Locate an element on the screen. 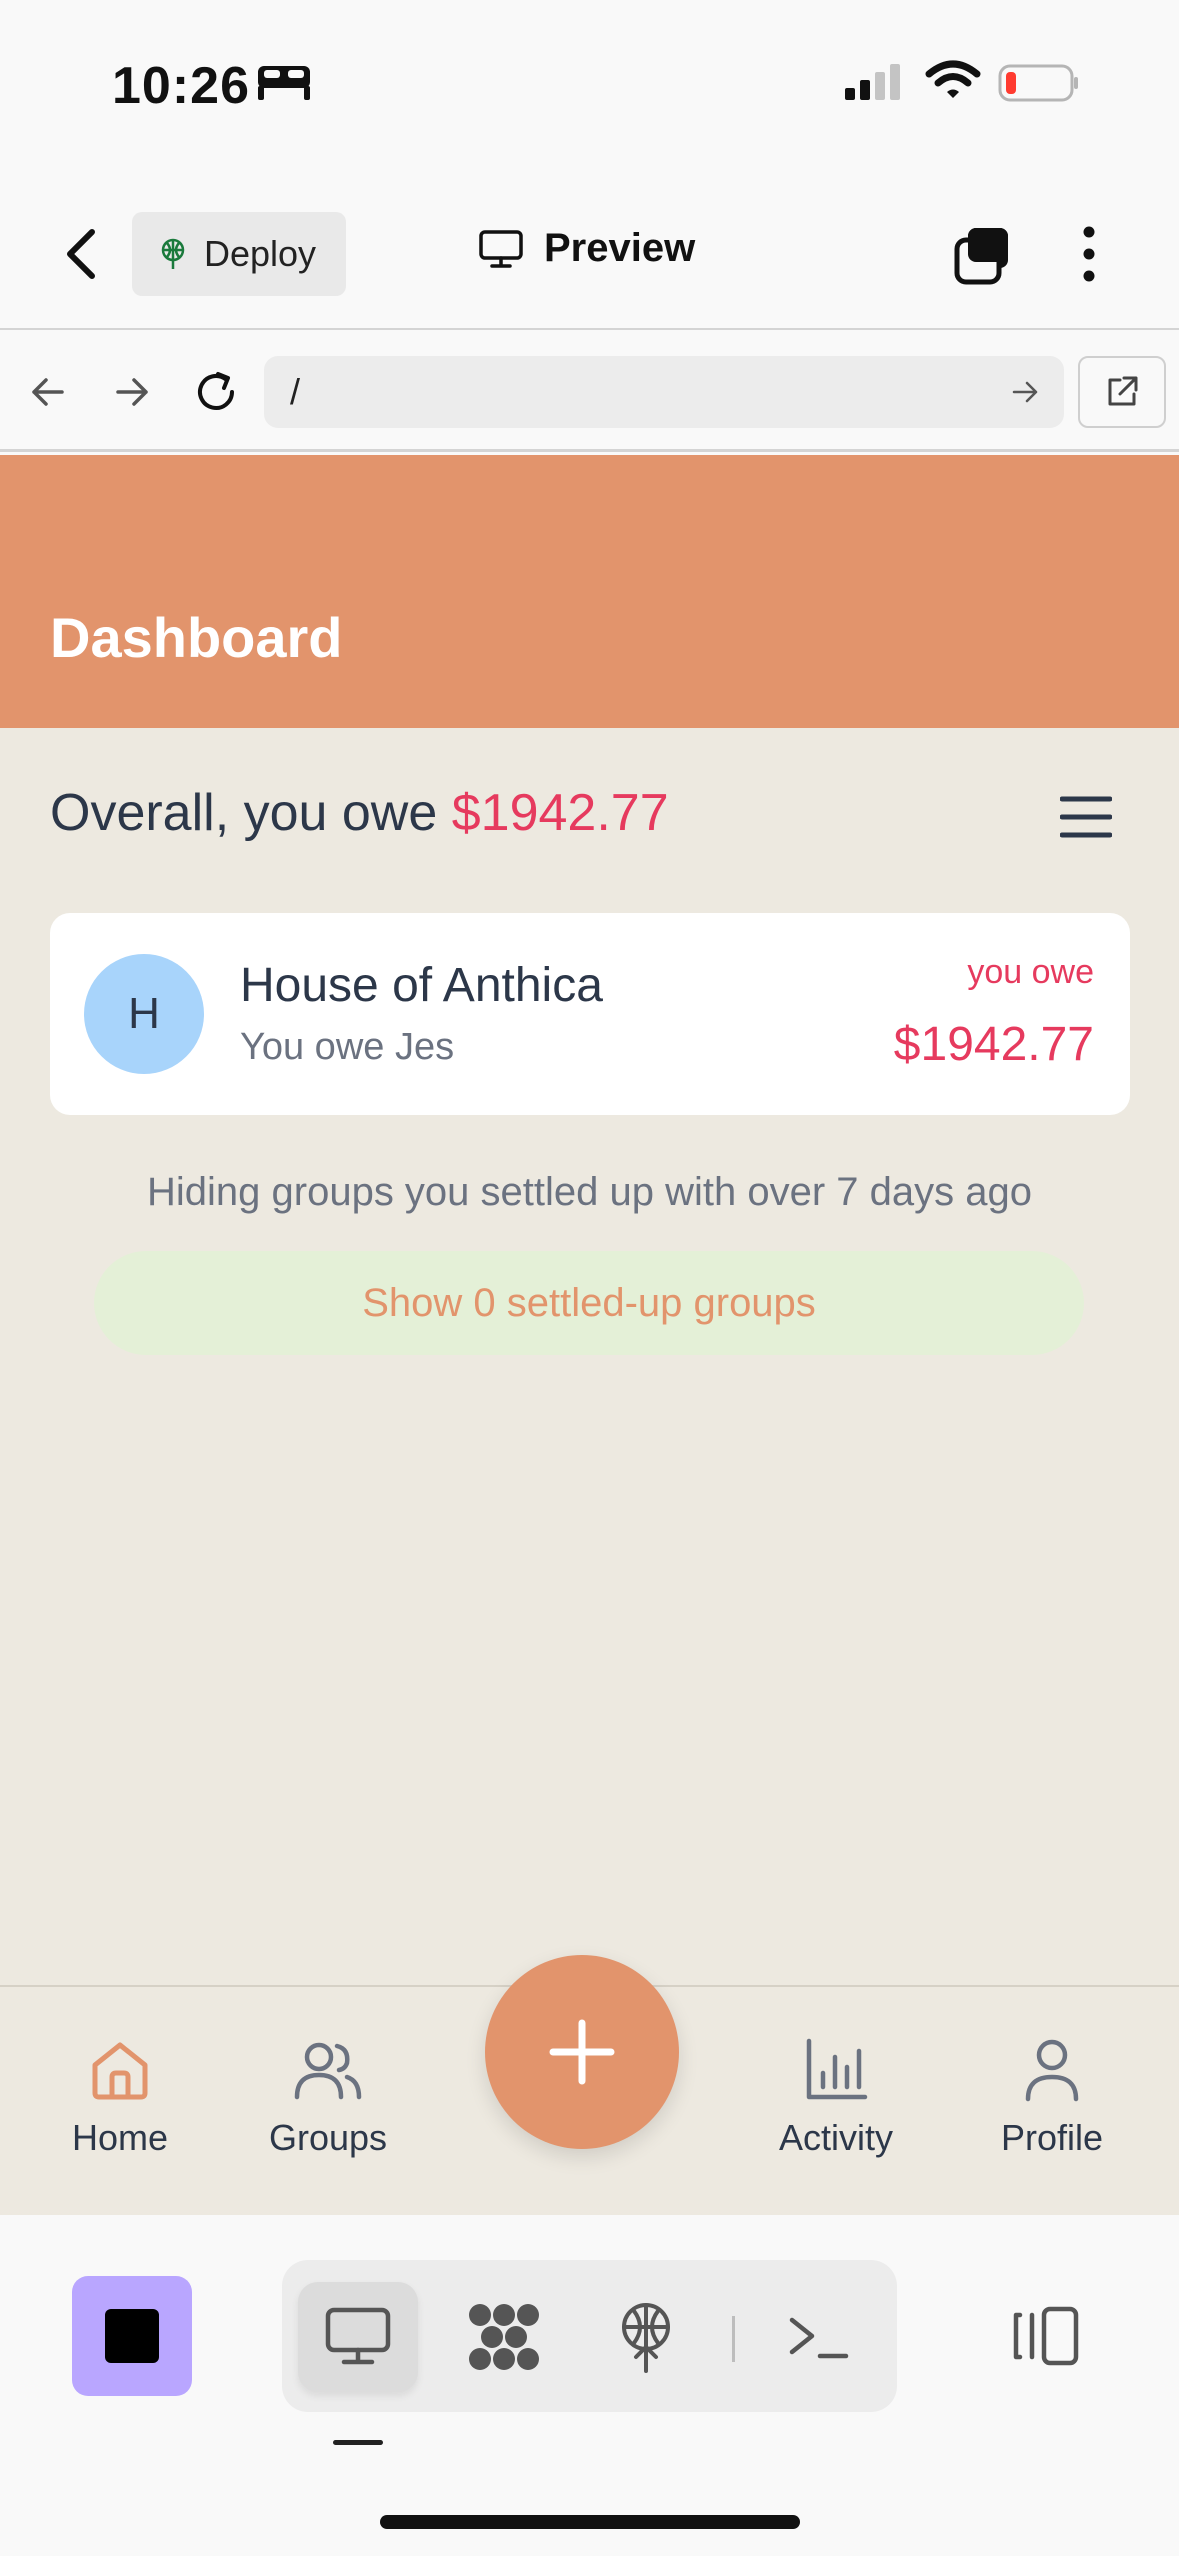  add-expense-button is located at coordinates (582, 2052).